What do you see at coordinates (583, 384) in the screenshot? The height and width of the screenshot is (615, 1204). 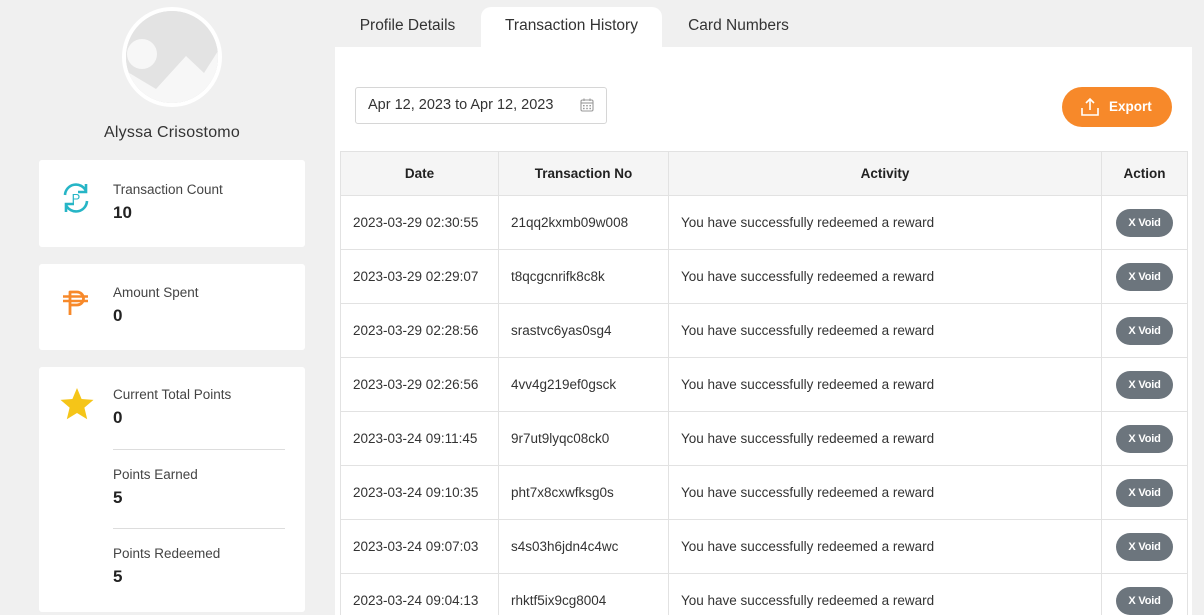 I see `cell-transaction-no: 4vv4g219ef0gsck` at bounding box center [583, 384].